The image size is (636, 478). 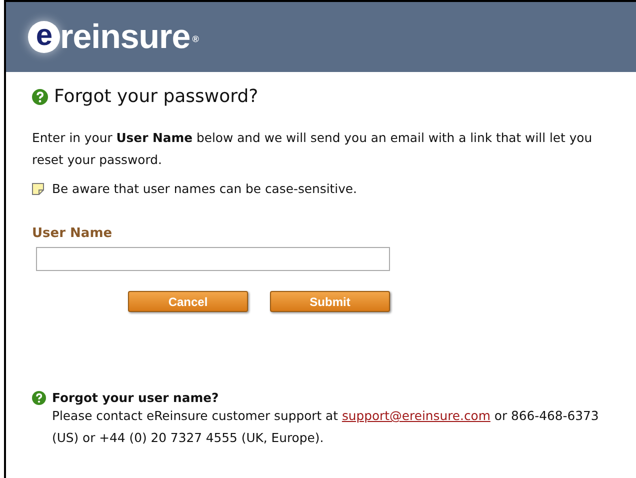 I want to click on cancel-button: Cancel, so click(x=188, y=301).